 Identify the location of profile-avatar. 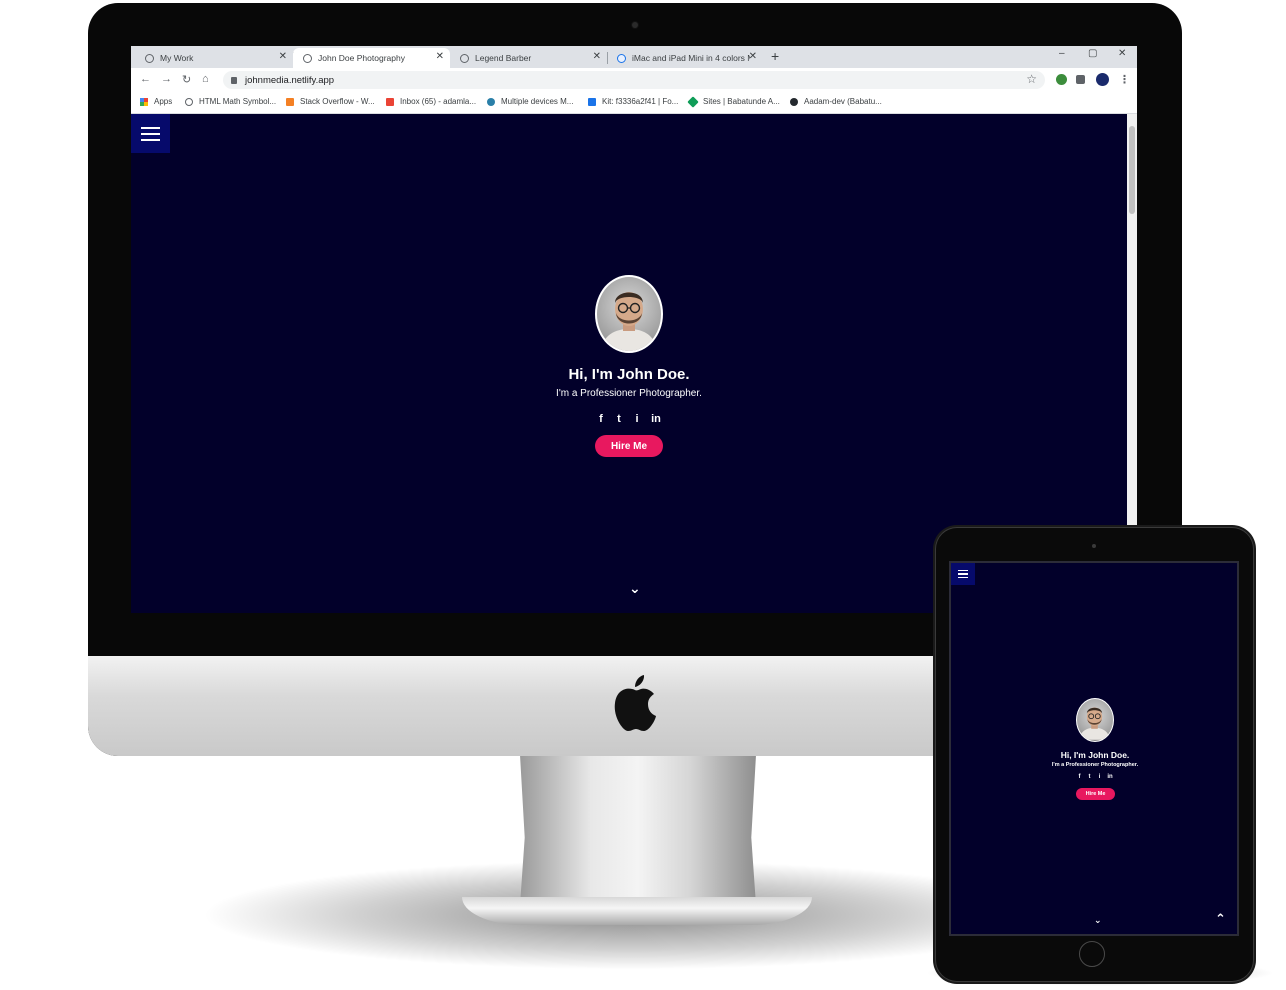
(1102, 79).